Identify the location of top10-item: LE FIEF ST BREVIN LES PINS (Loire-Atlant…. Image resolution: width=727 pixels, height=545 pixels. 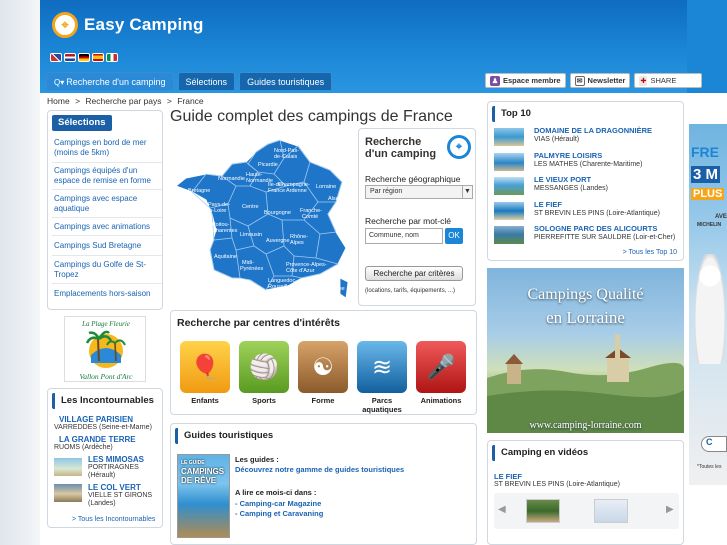
(587, 212).